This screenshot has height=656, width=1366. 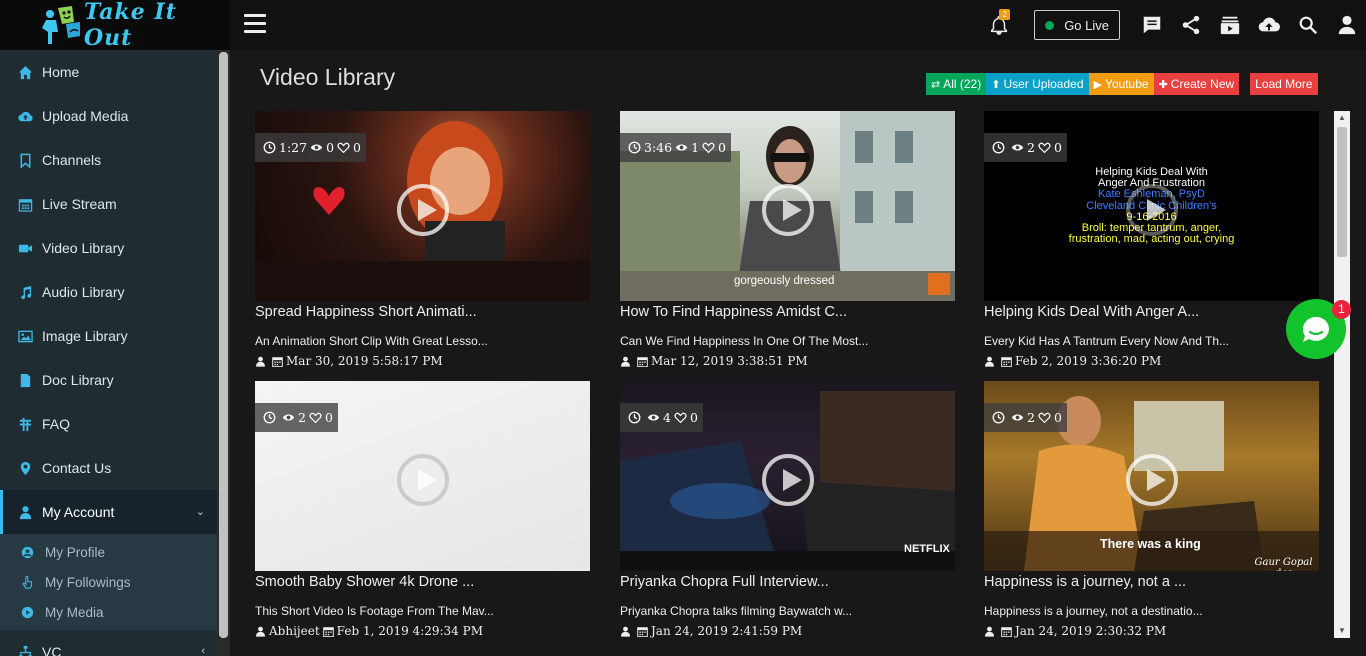 What do you see at coordinates (108, 204) in the screenshot?
I see `sidebar-item-live-stream: Live Stream` at bounding box center [108, 204].